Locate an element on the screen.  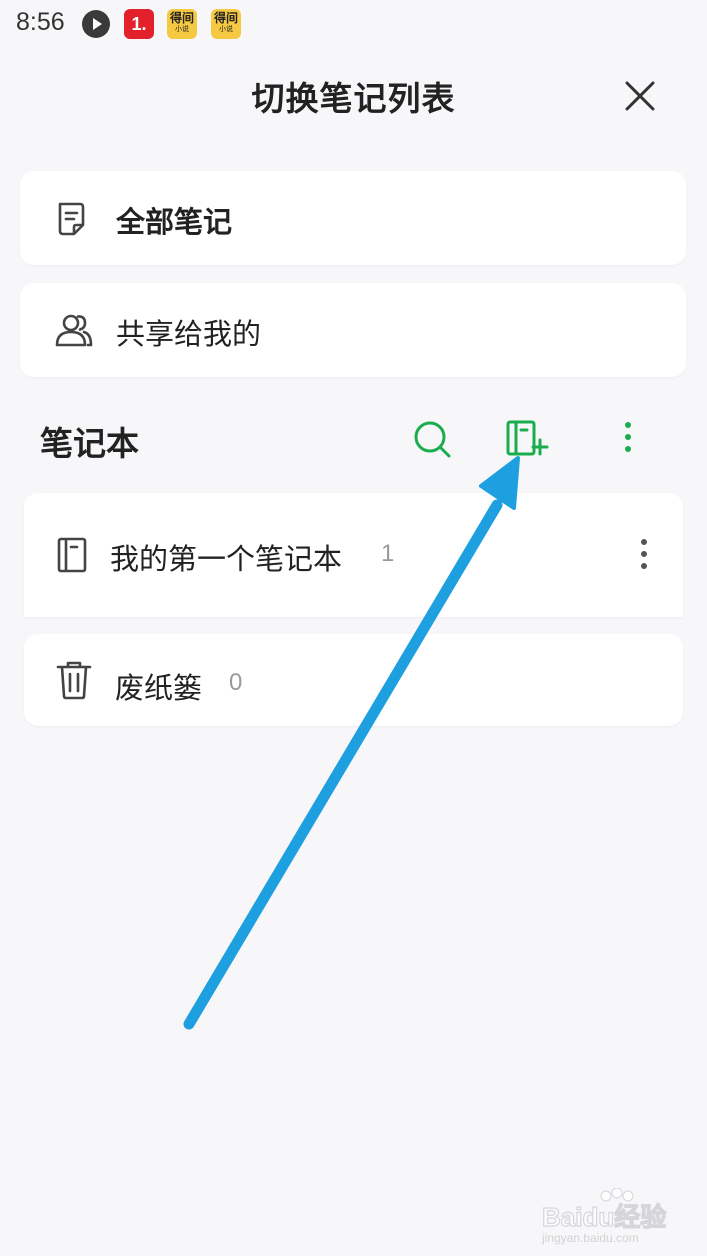
status-bar: 8:56 1. 得间 小说 得间 小说 is located at coordinates (353, 25).